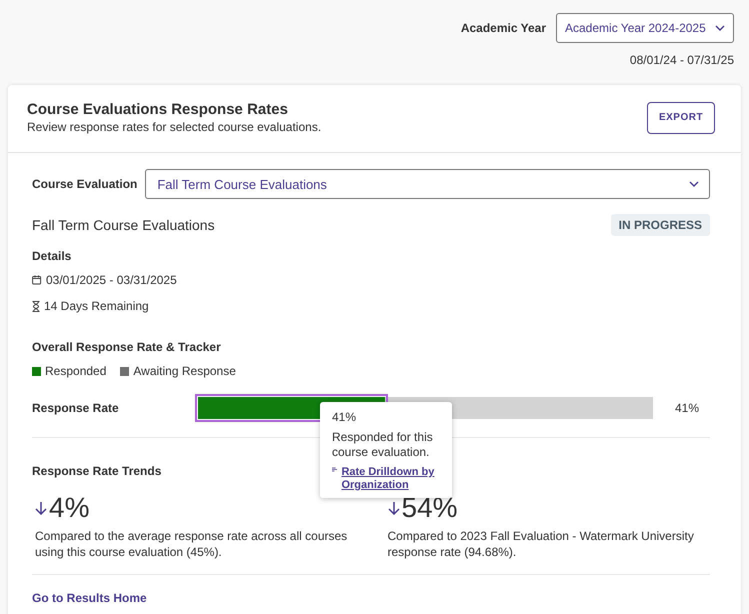 The height and width of the screenshot is (614, 749). What do you see at coordinates (191, 544) in the screenshot?
I see `trend-description: Compared to the average response rate across all courses using this course evaluation (45%).` at bounding box center [191, 544].